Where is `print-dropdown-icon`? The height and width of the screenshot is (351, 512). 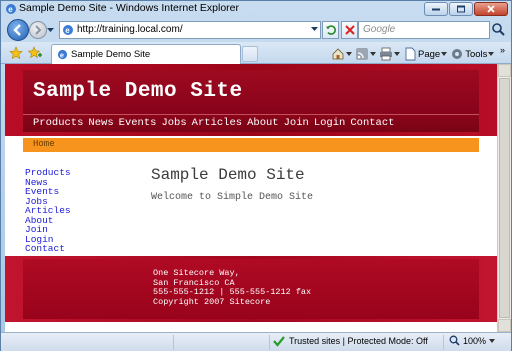
print-dropdown-icon is located at coordinates (397, 54).